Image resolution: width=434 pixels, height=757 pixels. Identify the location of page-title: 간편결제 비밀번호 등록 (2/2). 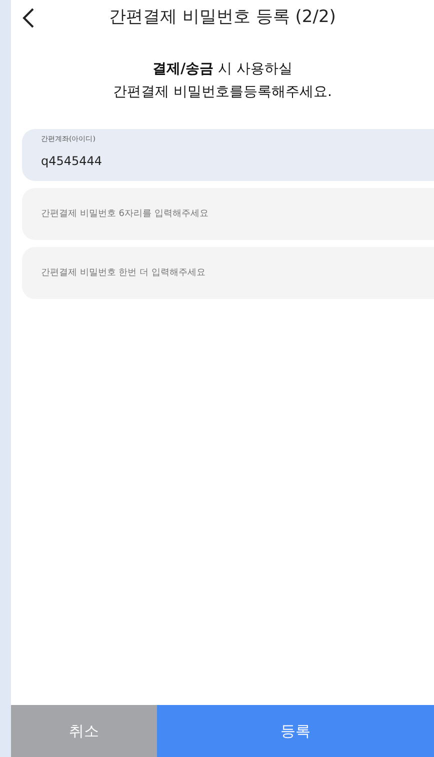
(222, 18).